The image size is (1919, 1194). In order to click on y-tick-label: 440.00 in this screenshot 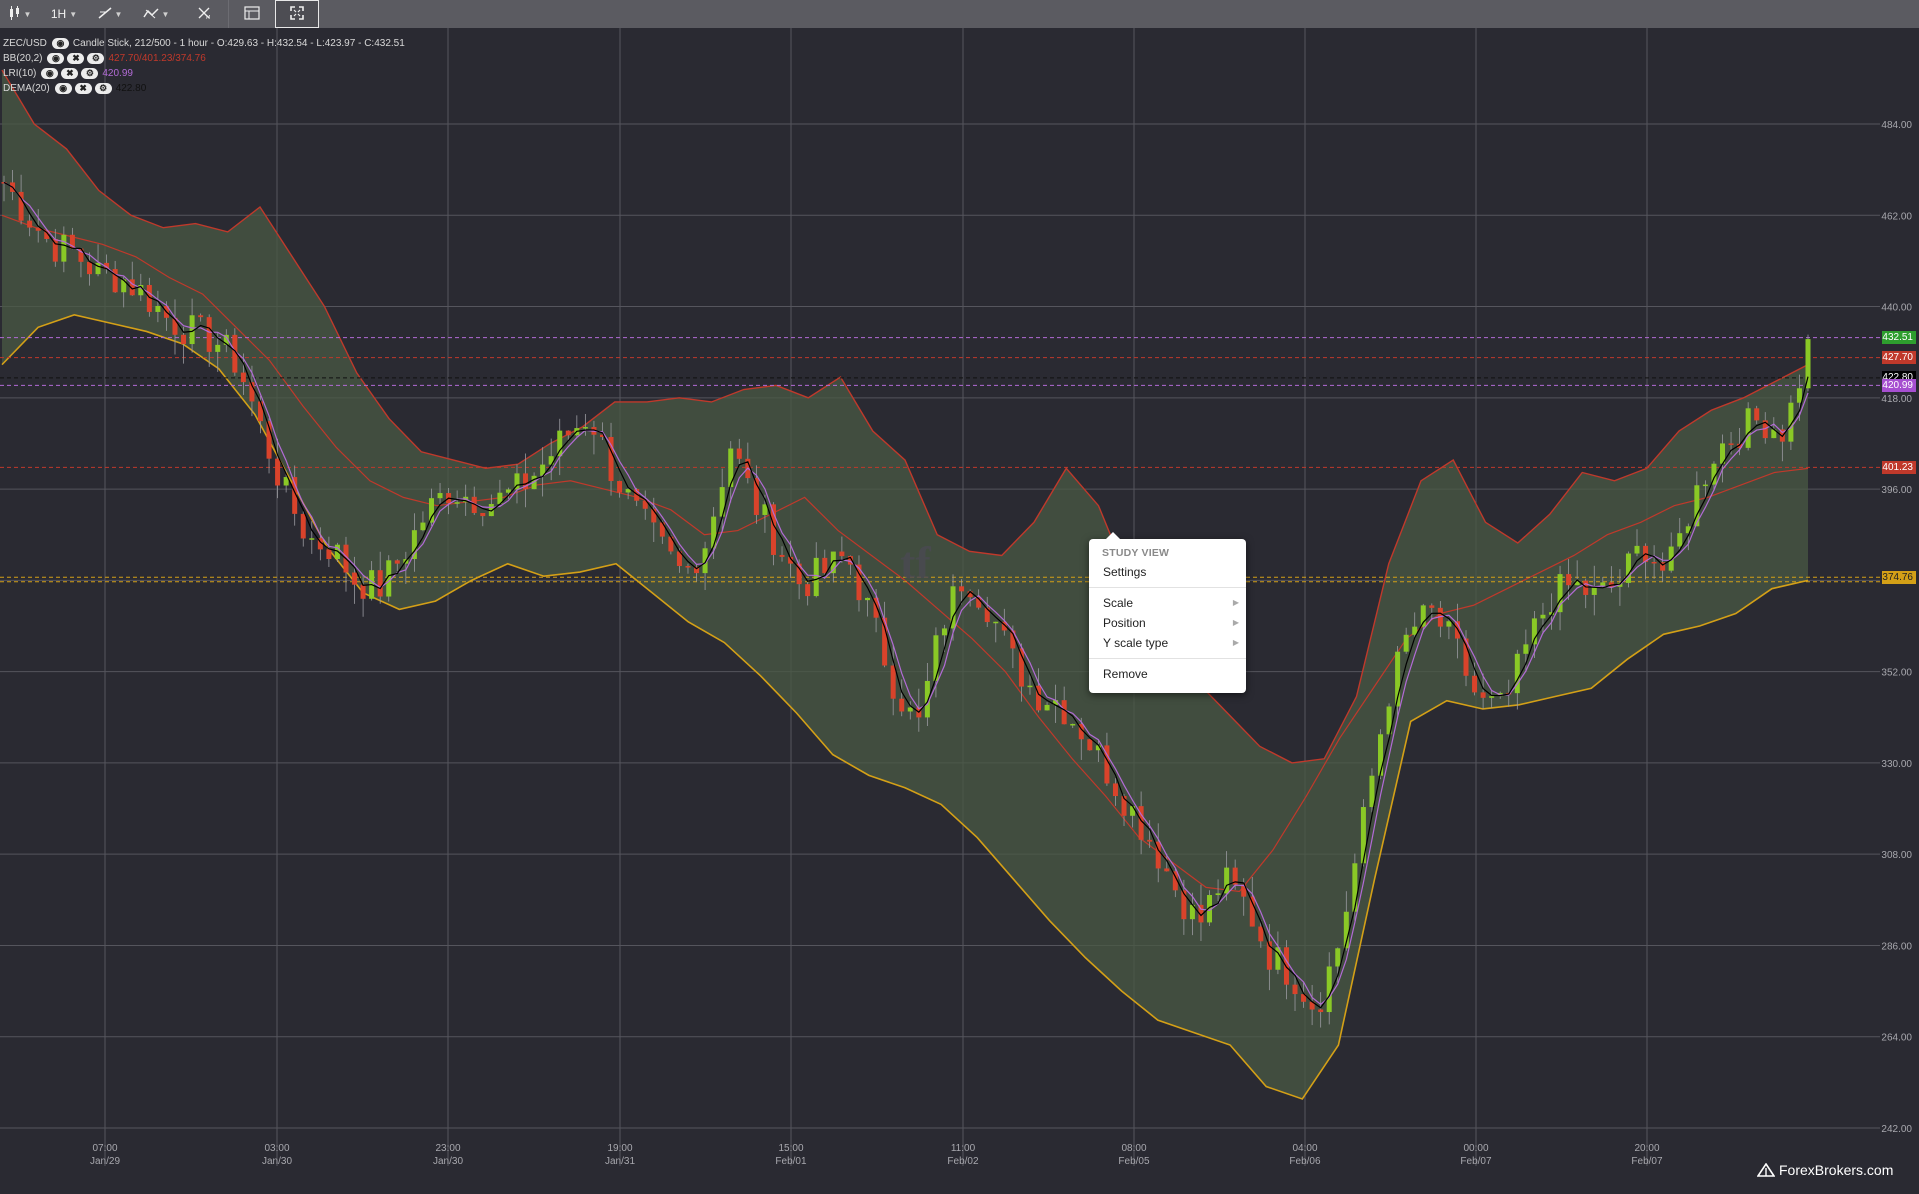, I will do `click(1896, 308)`.